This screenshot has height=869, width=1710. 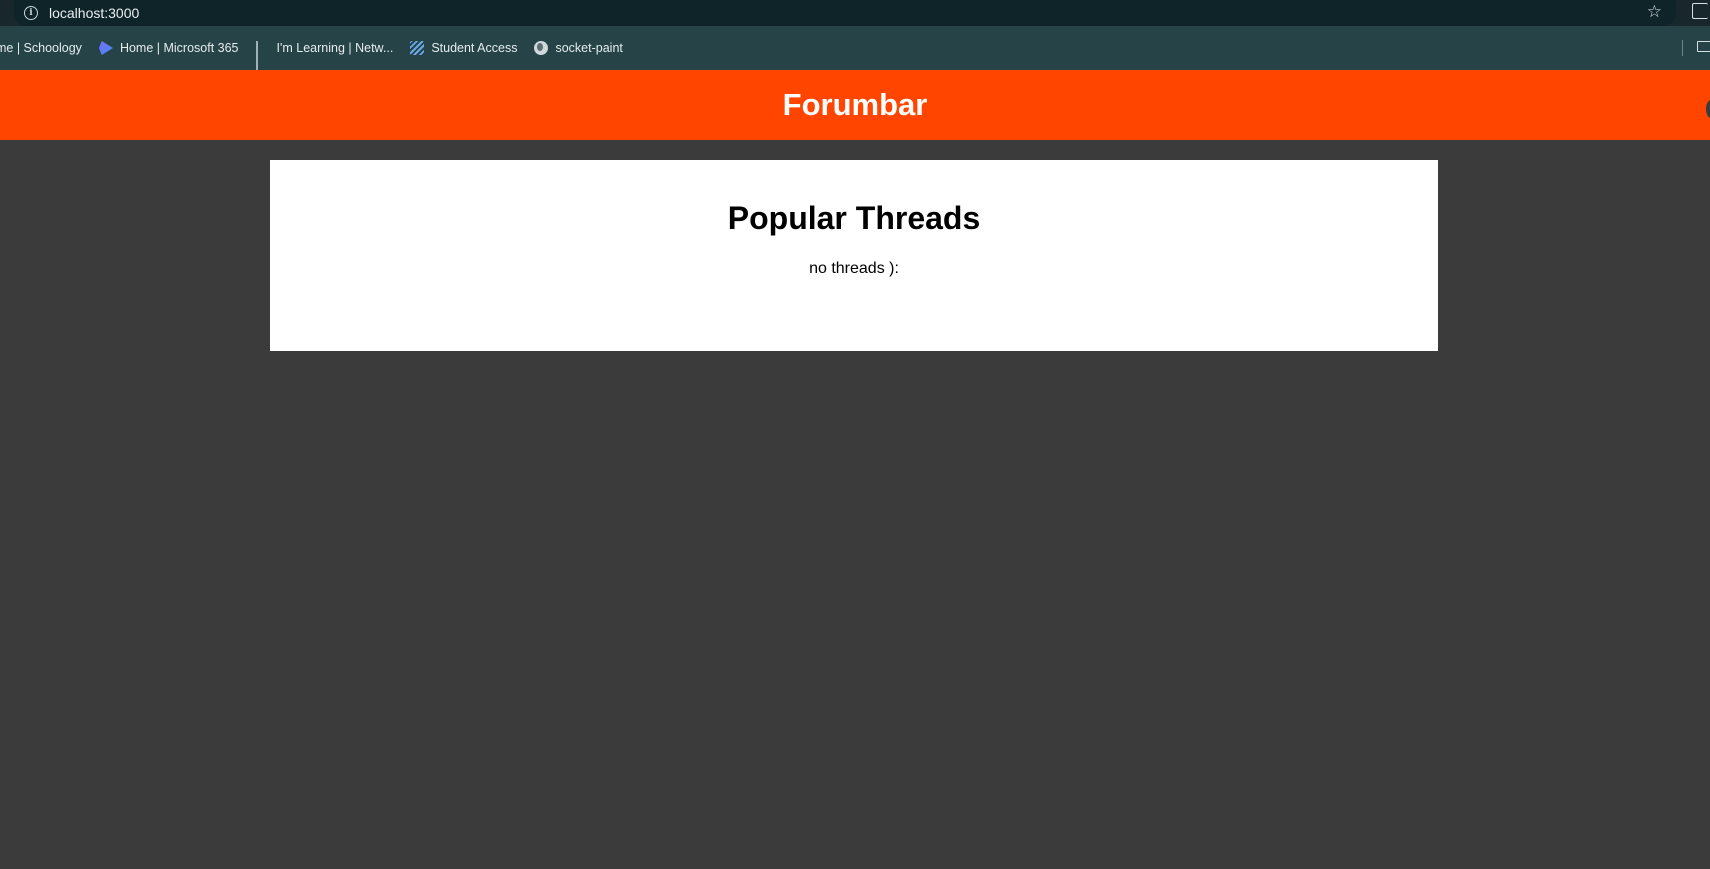 What do you see at coordinates (854, 218) in the screenshot?
I see `threads-heading: Popular Threads` at bounding box center [854, 218].